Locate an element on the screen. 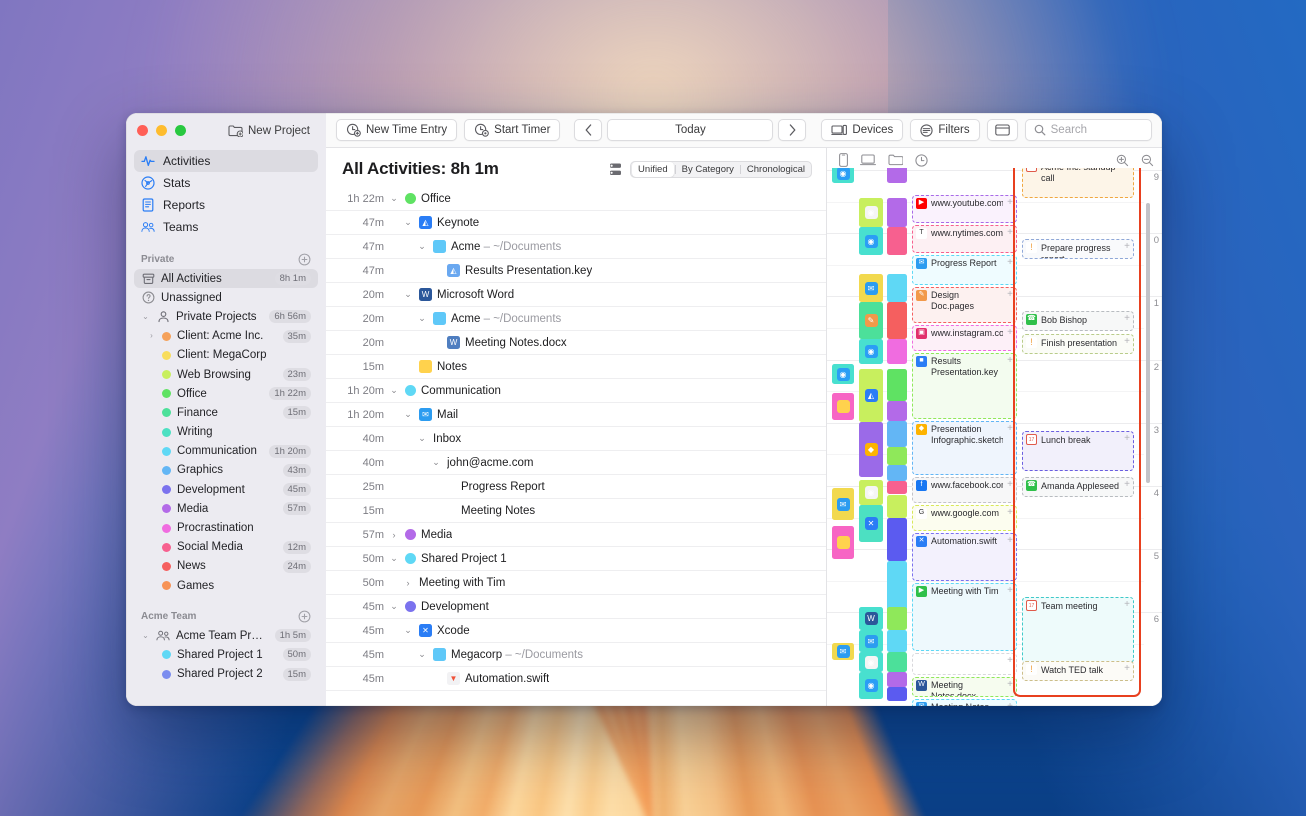 The image size is (1306, 816). group-view-icon is located at coordinates (615, 169).